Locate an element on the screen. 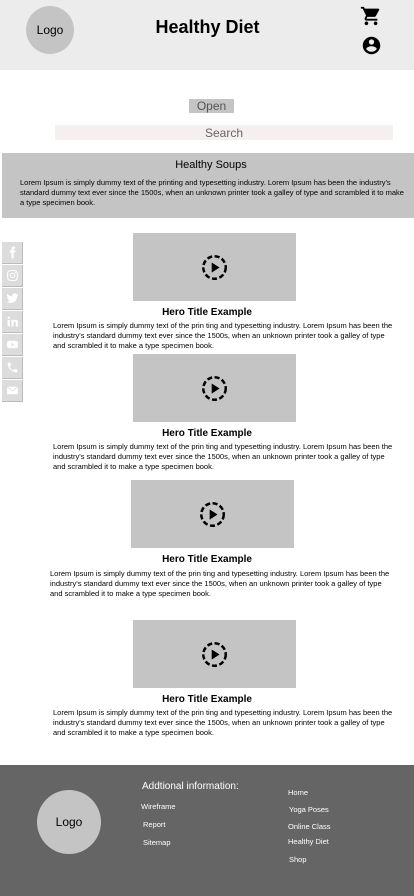 Image resolution: width=414 pixels, height=896 pixels. phone-icon is located at coordinates (12, 368).